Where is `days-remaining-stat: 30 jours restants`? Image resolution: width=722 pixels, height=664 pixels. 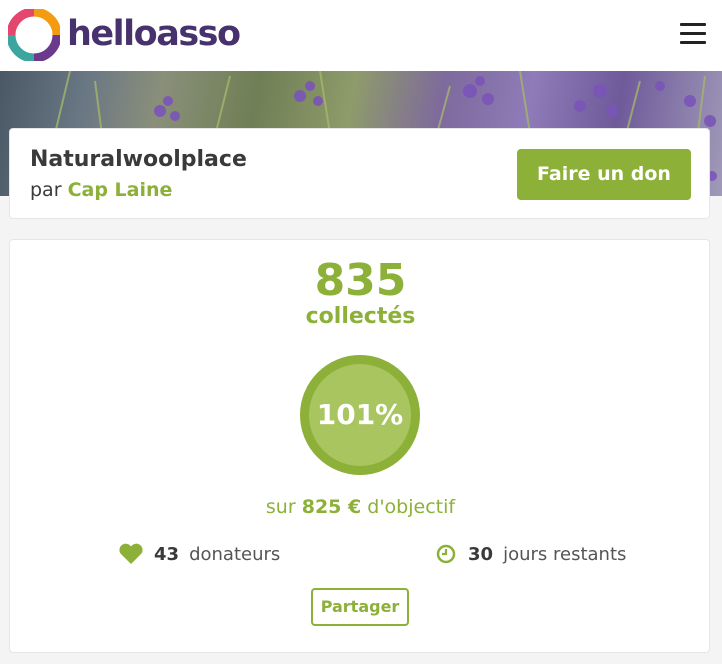
days-remaining-stat: 30 jours restants is located at coordinates (531, 554).